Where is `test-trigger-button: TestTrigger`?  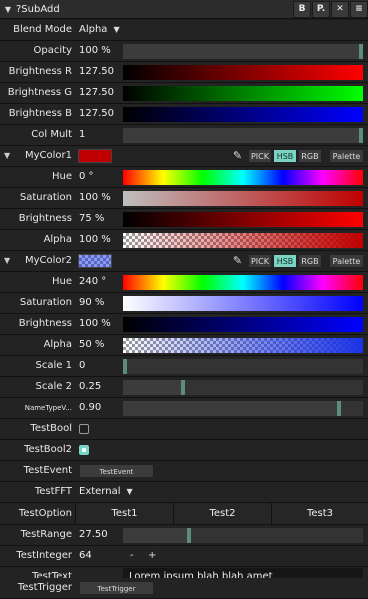
test-trigger-button: TestTrigger is located at coordinates (116, 588).